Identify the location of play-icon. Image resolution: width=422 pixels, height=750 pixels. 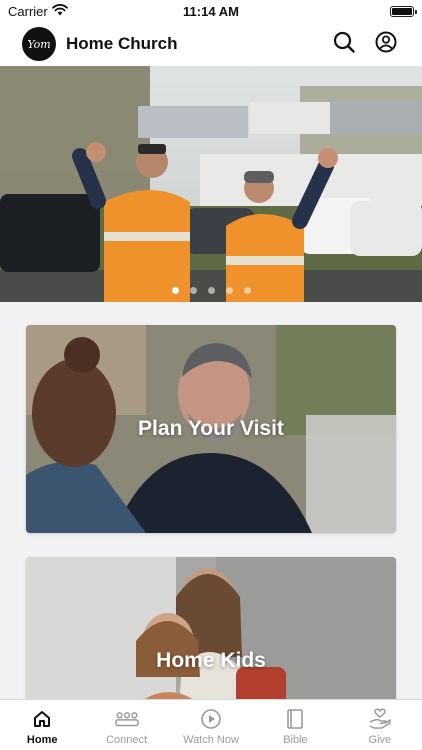
(211, 719).